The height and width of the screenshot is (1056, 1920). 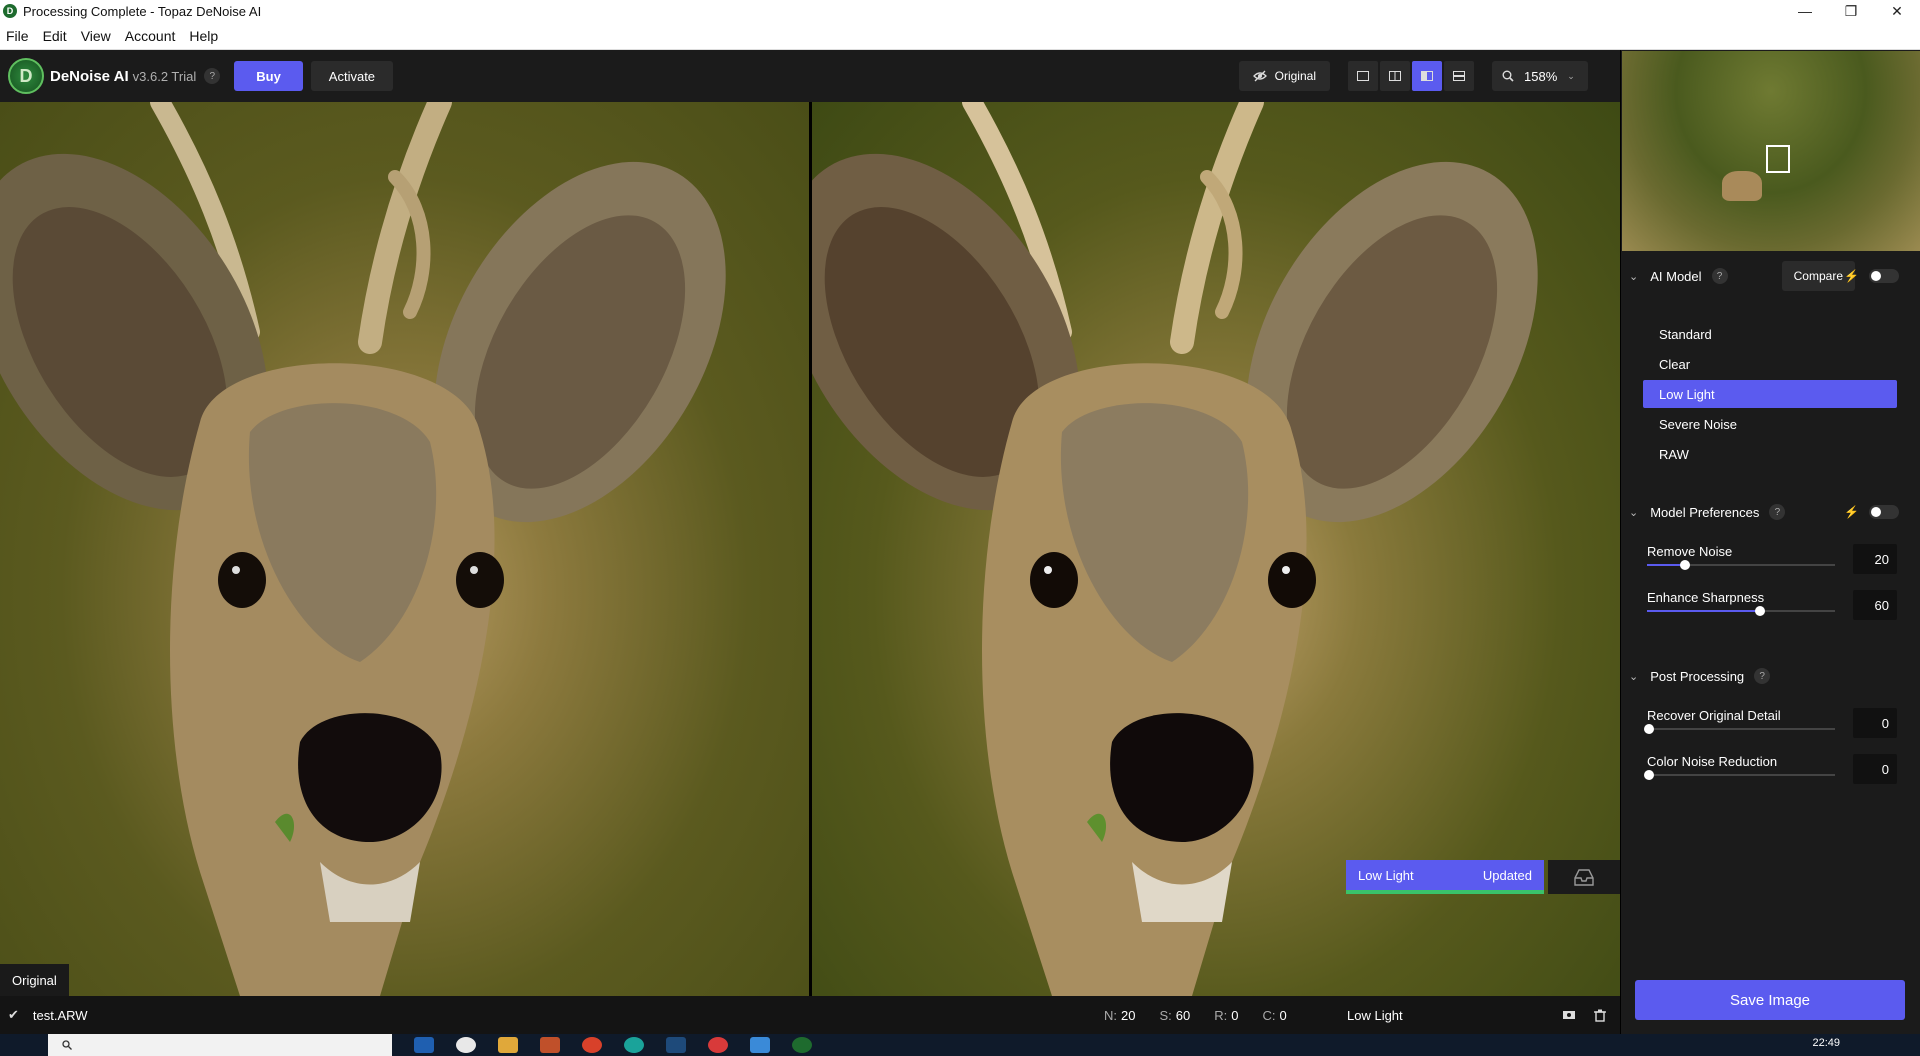 What do you see at coordinates (142, 11) in the screenshot?
I see `window-title: Processing Complete - Topaz DeNoise AI` at bounding box center [142, 11].